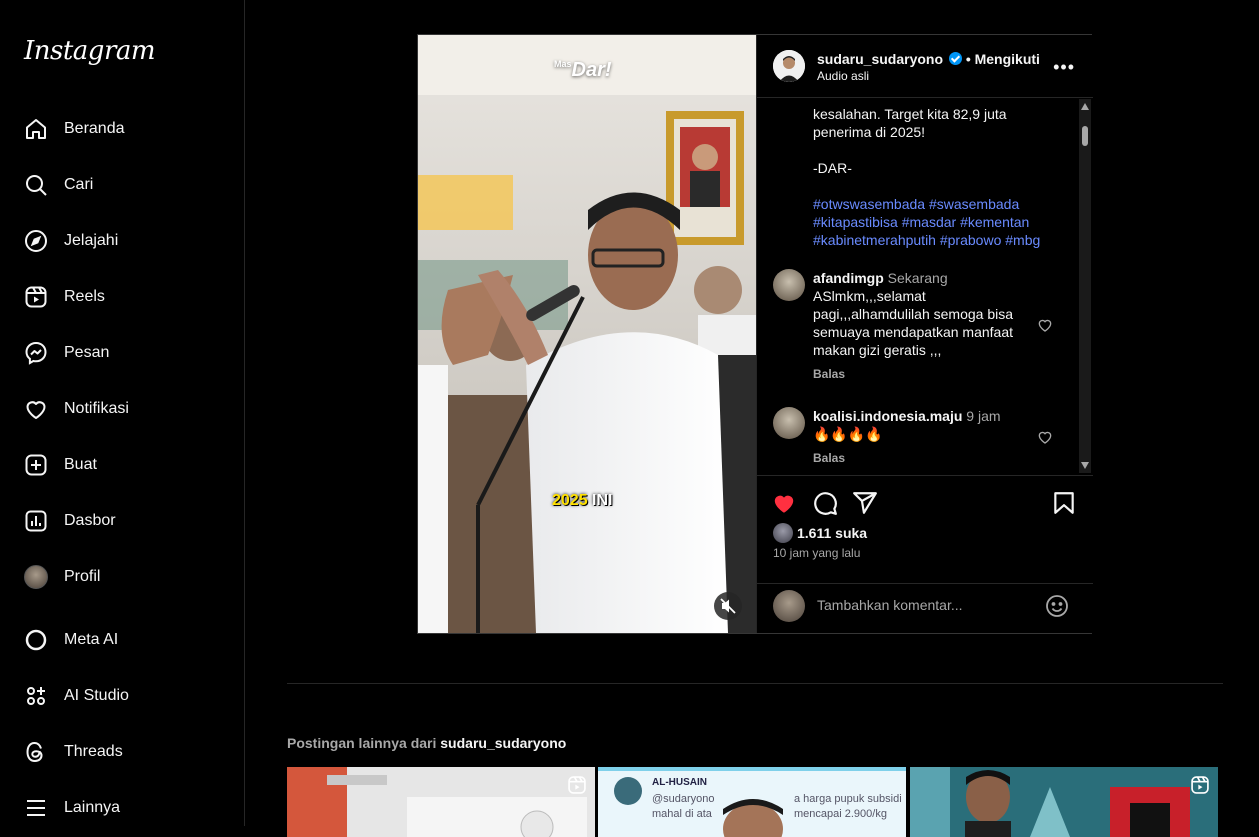  What do you see at coordinates (600, 500) in the screenshot?
I see `subtitle-rest: INI` at bounding box center [600, 500].